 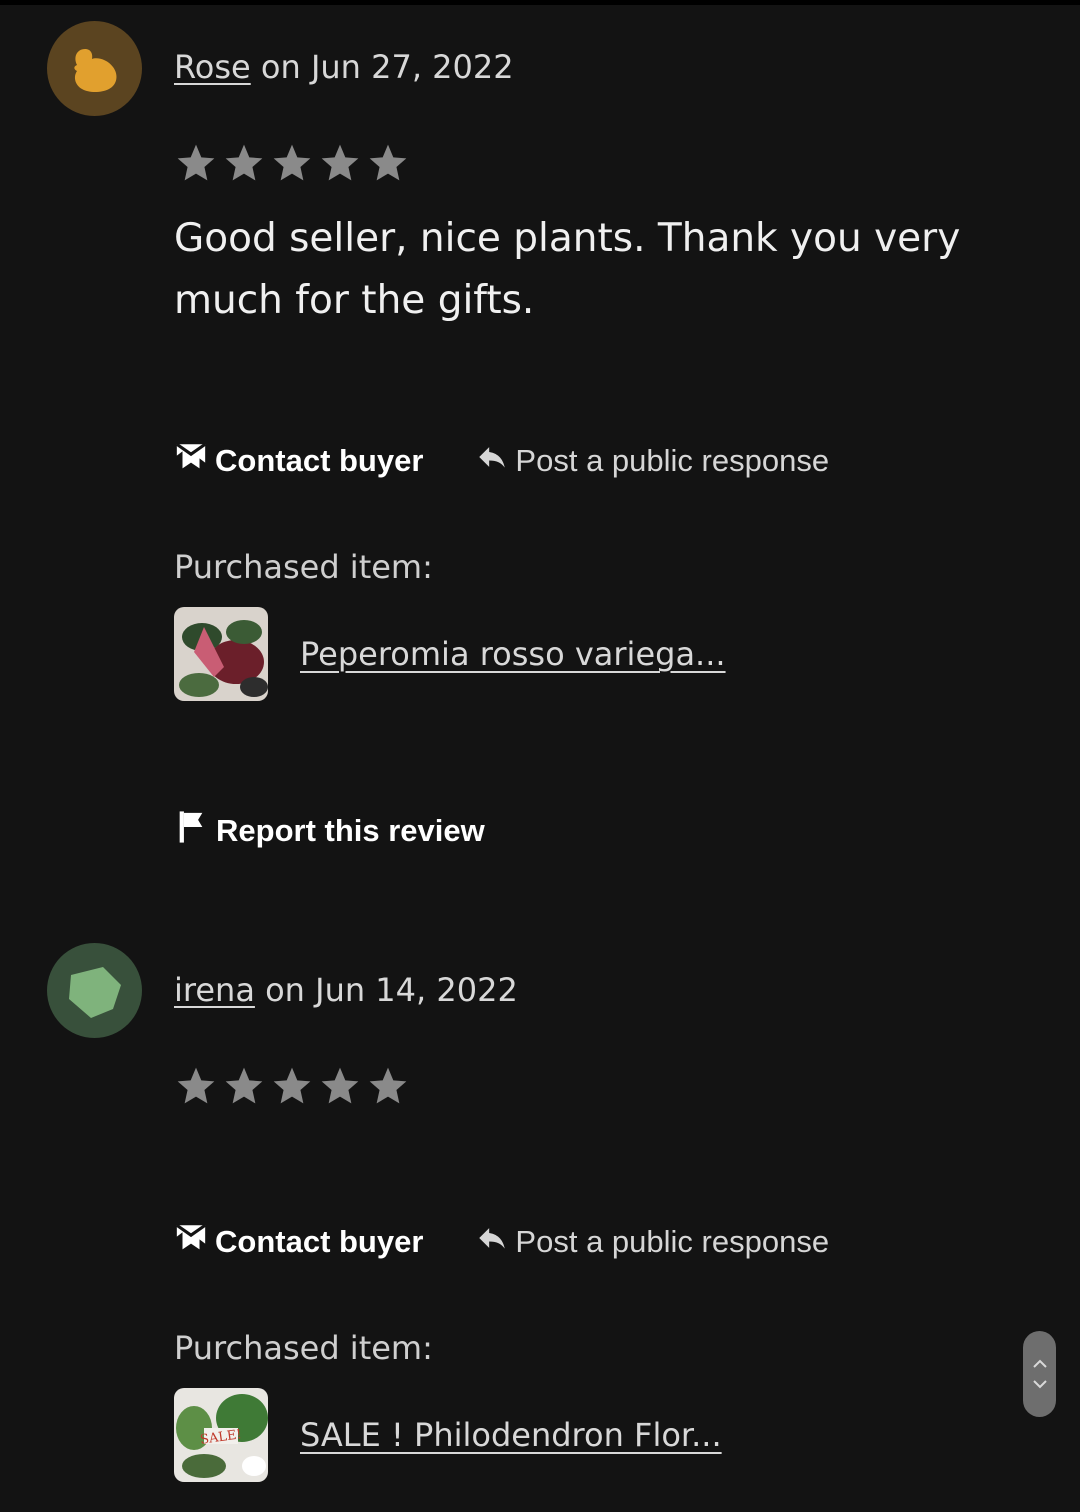 I want to click on chevron-down-icon, so click(x=1040, y=1384).